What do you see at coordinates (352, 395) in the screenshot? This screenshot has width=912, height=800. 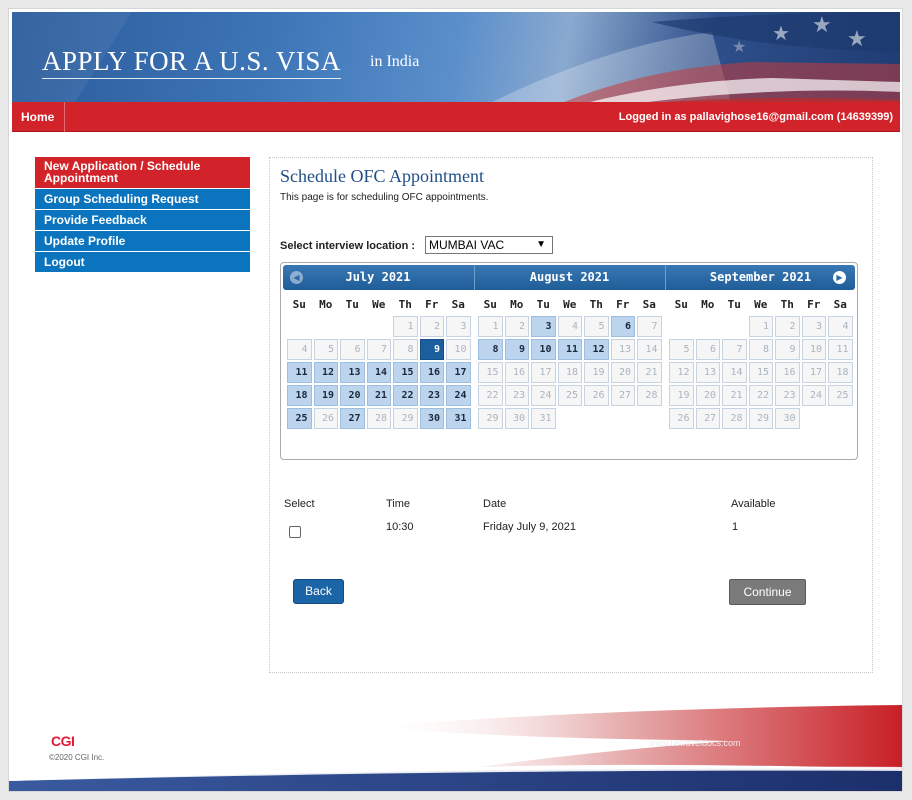 I see `calendar-day-available: 20` at bounding box center [352, 395].